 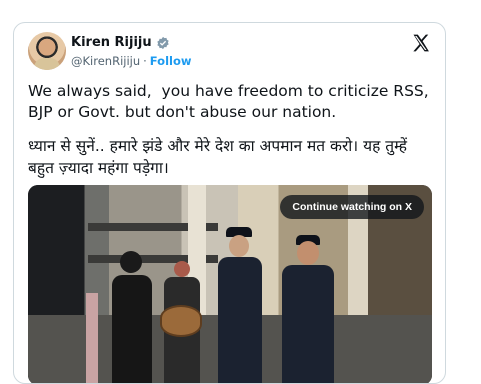 I want to click on author-avatar, so click(x=47, y=51).